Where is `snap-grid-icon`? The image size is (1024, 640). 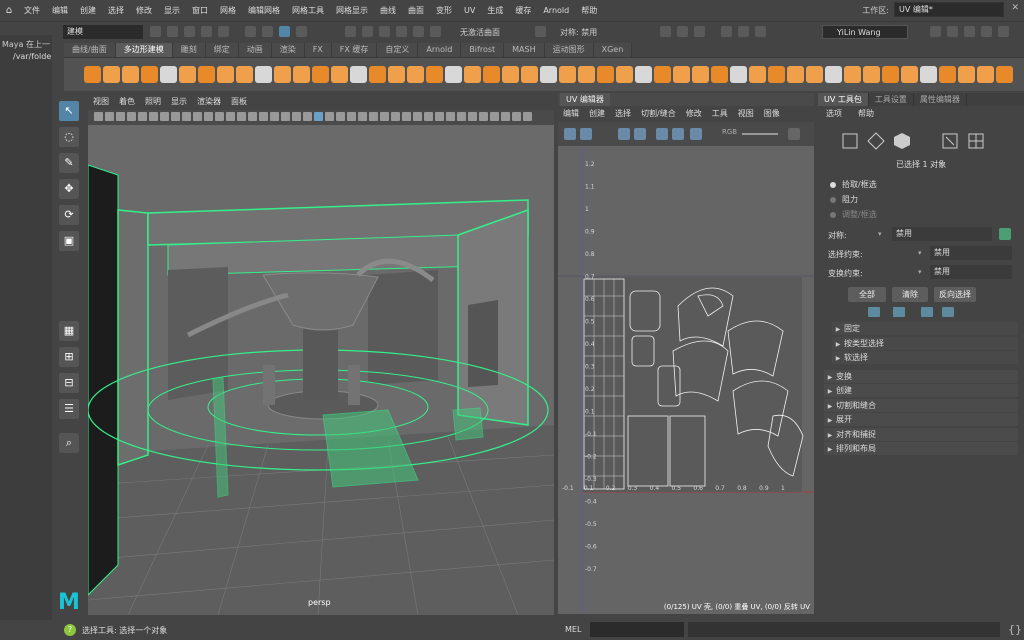
snap-grid-icon is located at coordinates (350, 31).